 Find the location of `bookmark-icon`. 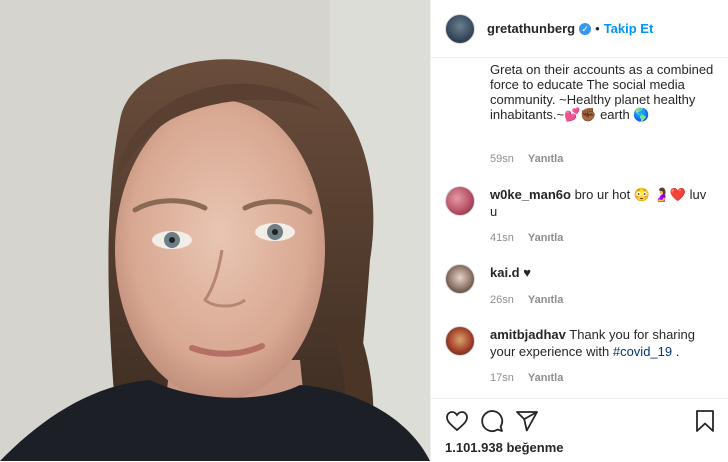

bookmark-icon is located at coordinates (705, 421).